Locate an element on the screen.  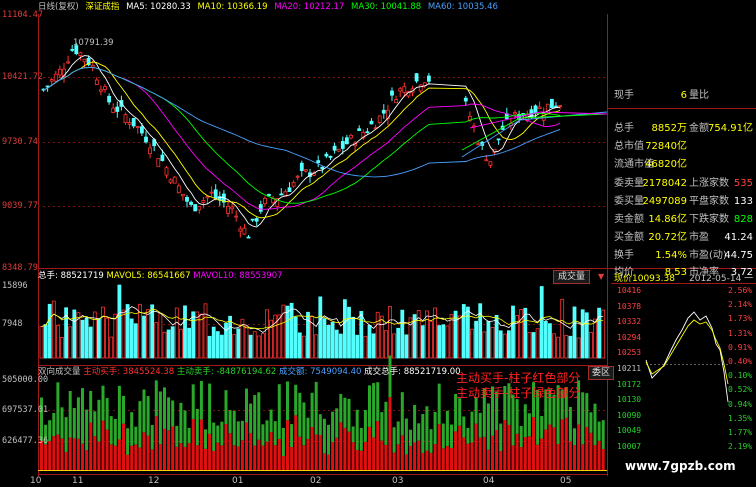
quote-key: 委买量 is located at coordinates (629, 201).